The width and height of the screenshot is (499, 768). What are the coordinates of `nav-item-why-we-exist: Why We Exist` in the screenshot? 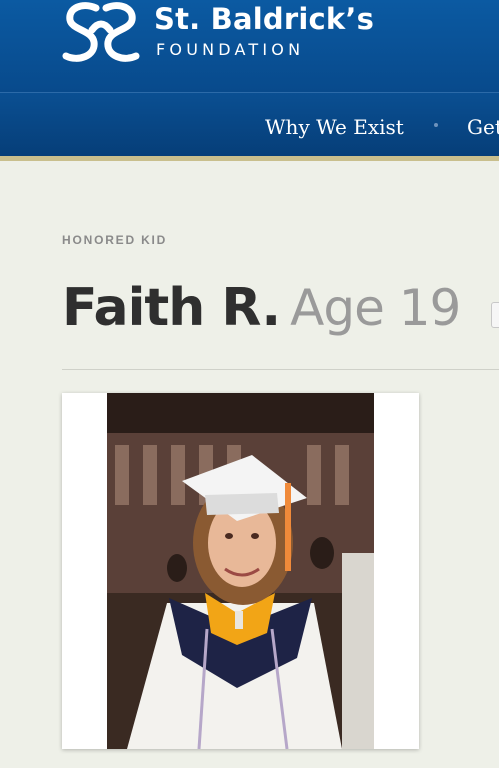 It's located at (334, 127).